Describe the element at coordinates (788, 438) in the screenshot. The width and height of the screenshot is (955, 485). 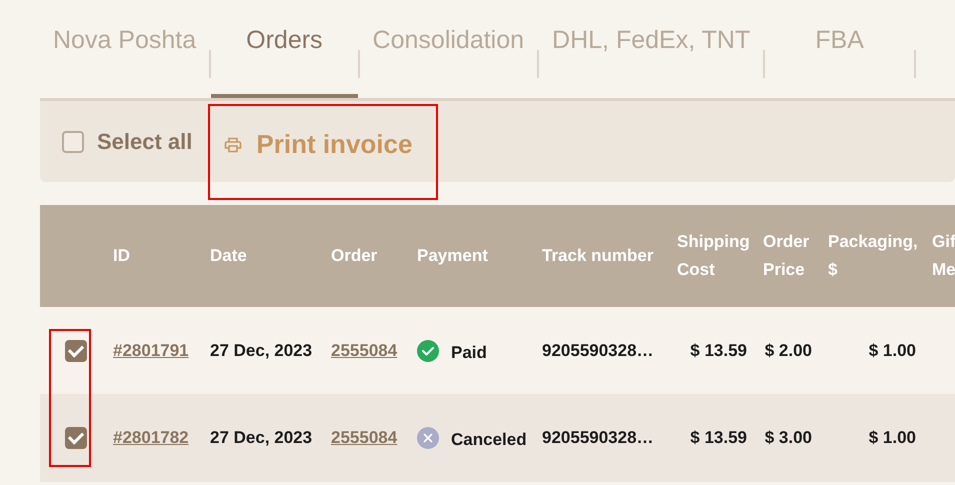
I see `table-cell-text: $ 3.00` at that location.